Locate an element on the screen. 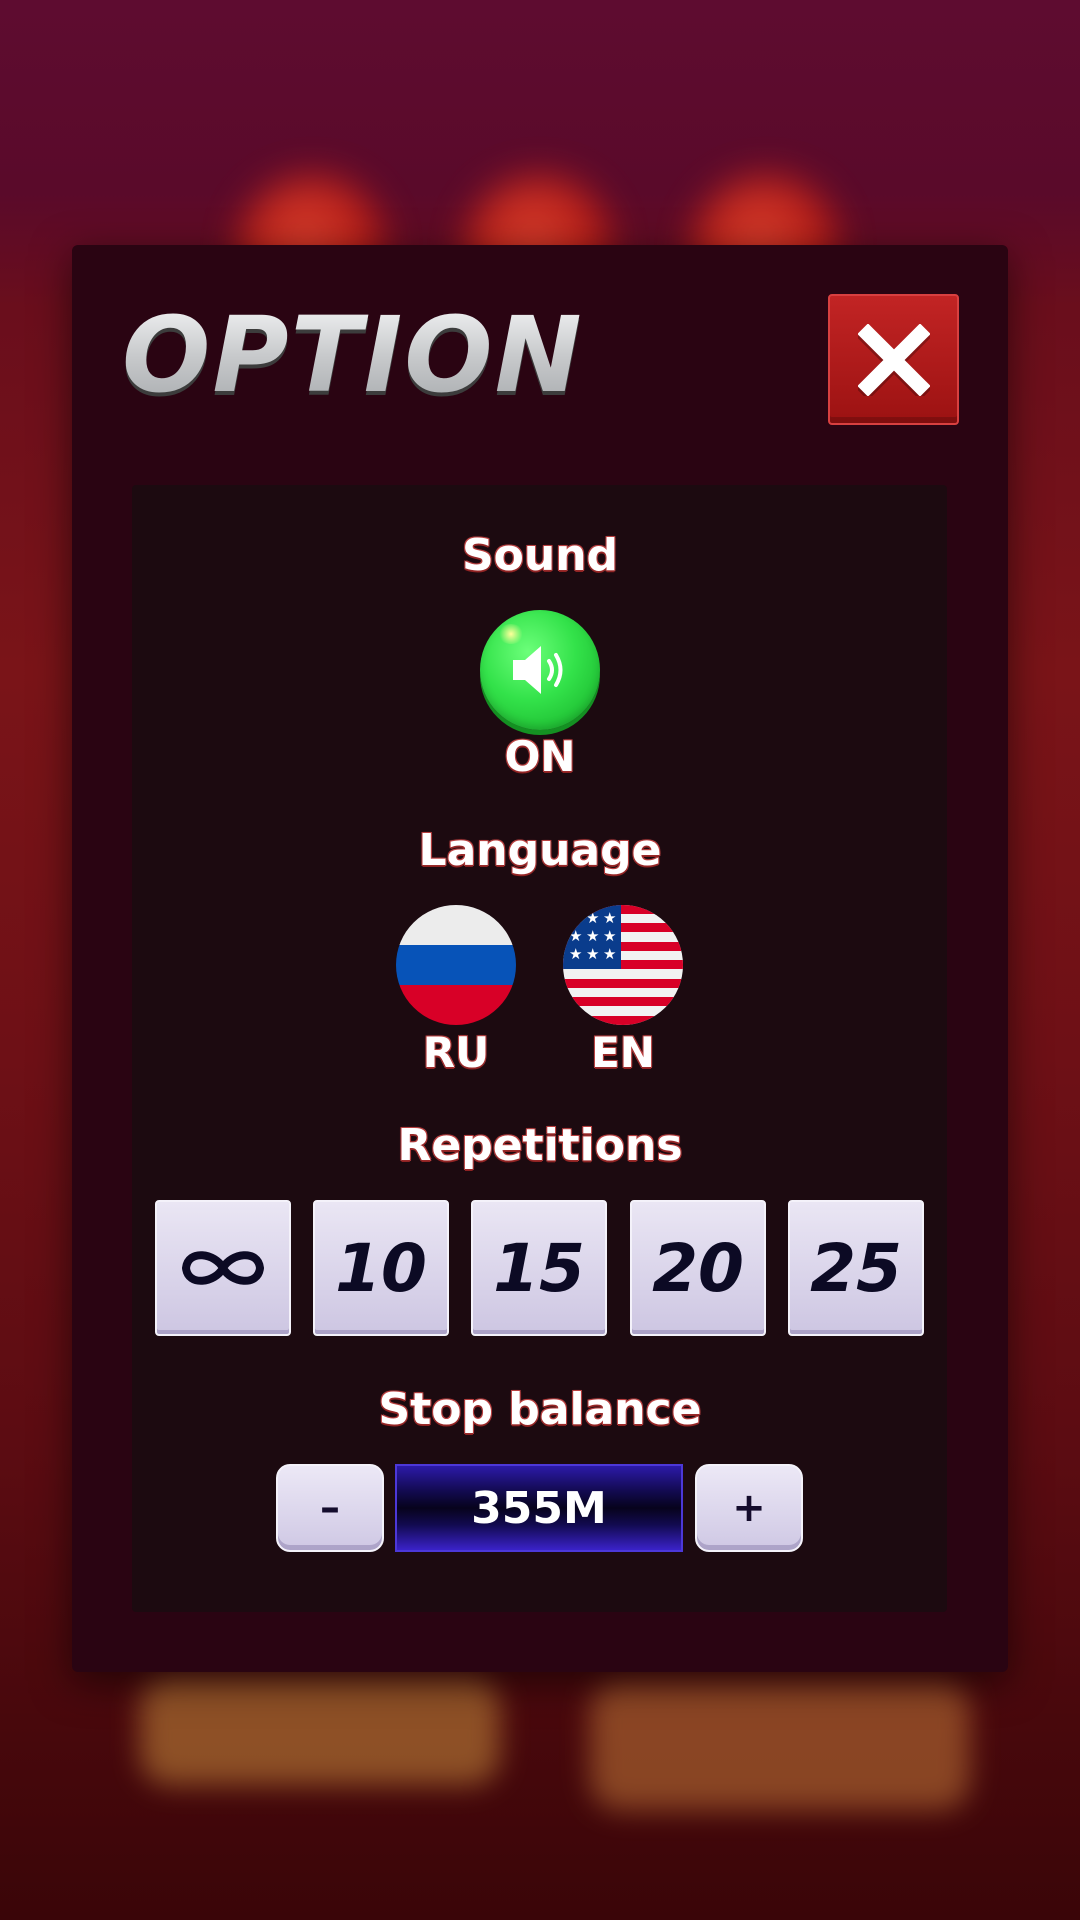 This screenshot has height=1920, width=1080. background-blur-left is located at coordinates (320, 1730).